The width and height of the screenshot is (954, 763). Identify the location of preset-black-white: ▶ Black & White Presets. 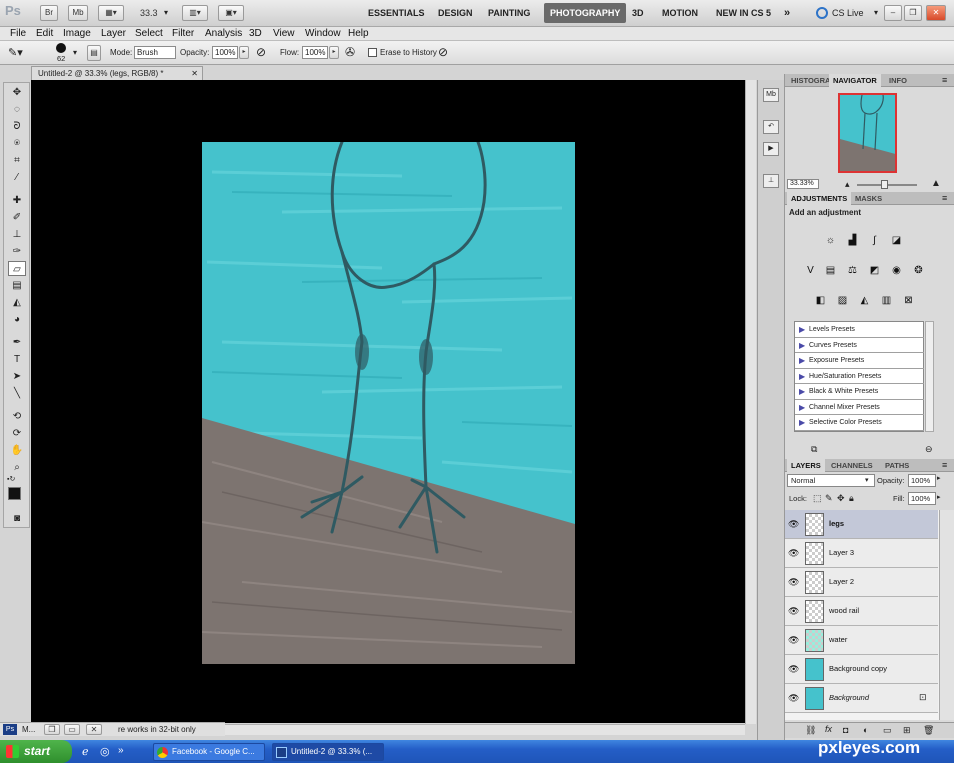
(859, 392).